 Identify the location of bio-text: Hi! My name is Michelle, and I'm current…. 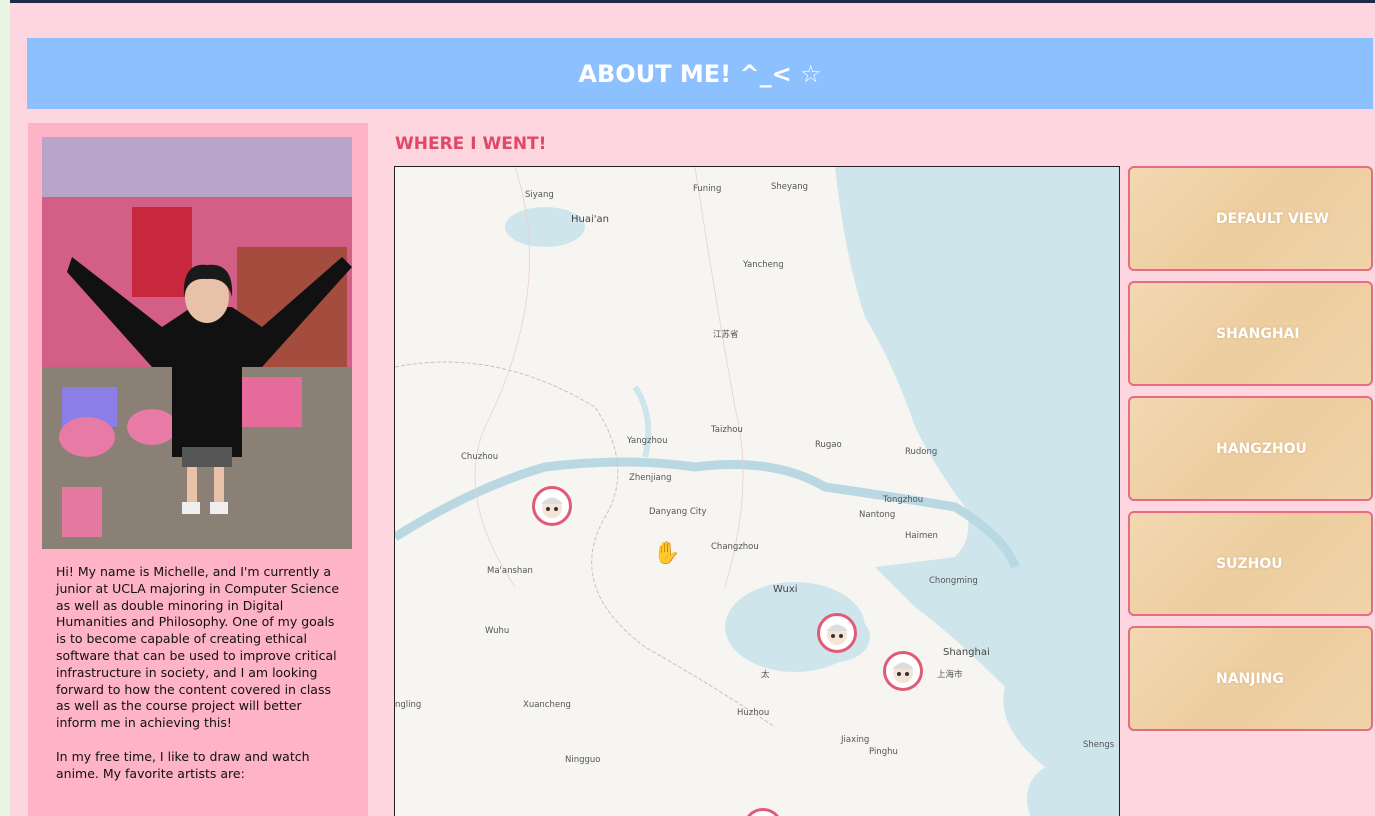
(201, 681).